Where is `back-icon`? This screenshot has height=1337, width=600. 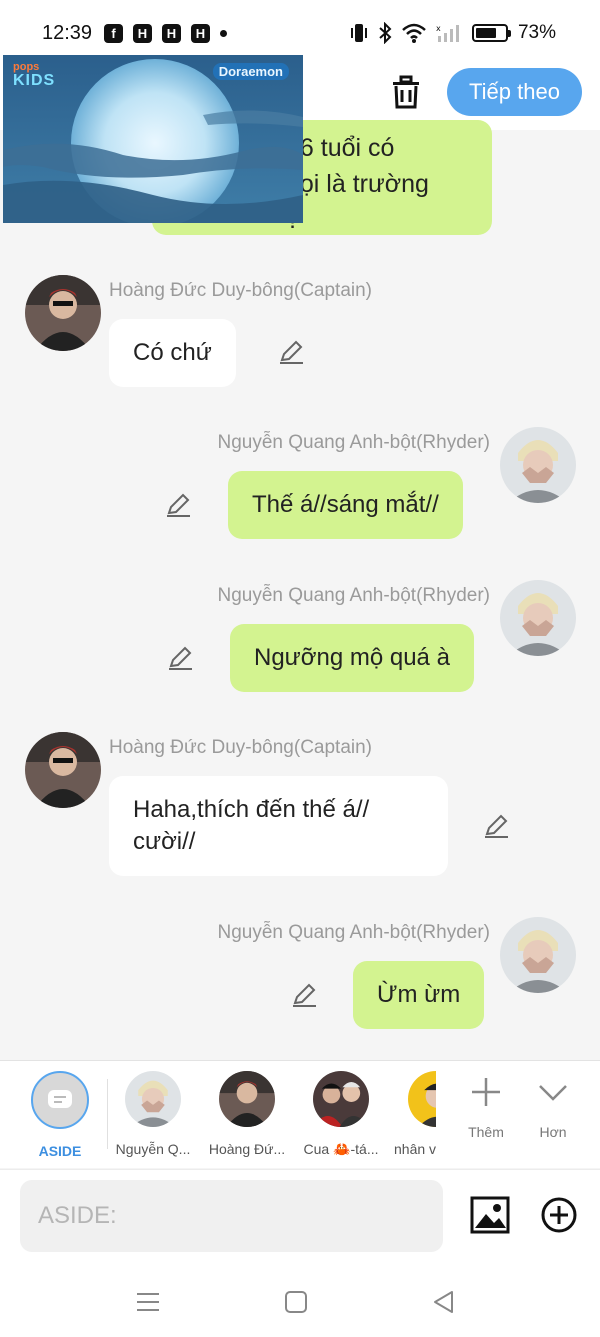 back-icon is located at coordinates (444, 1302).